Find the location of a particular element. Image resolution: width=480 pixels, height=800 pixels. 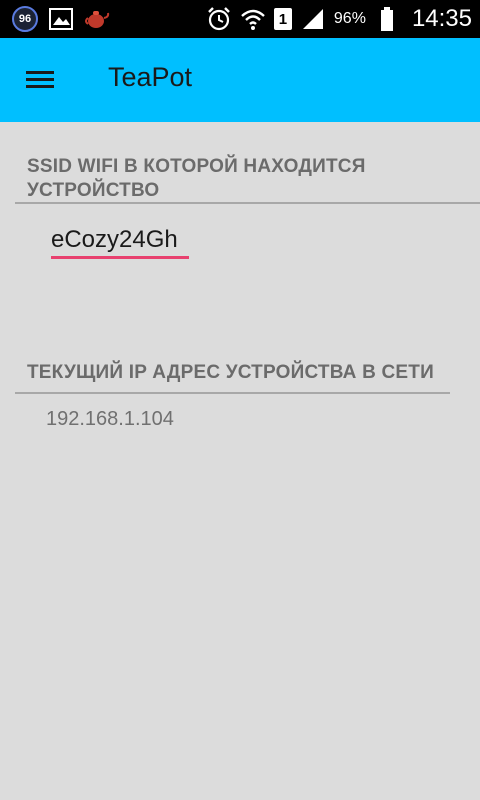

ip-section-header: ТЕКУЩИЙ IP АДРЕС УСТРОЙСТВА В СЕТИ is located at coordinates (230, 372).